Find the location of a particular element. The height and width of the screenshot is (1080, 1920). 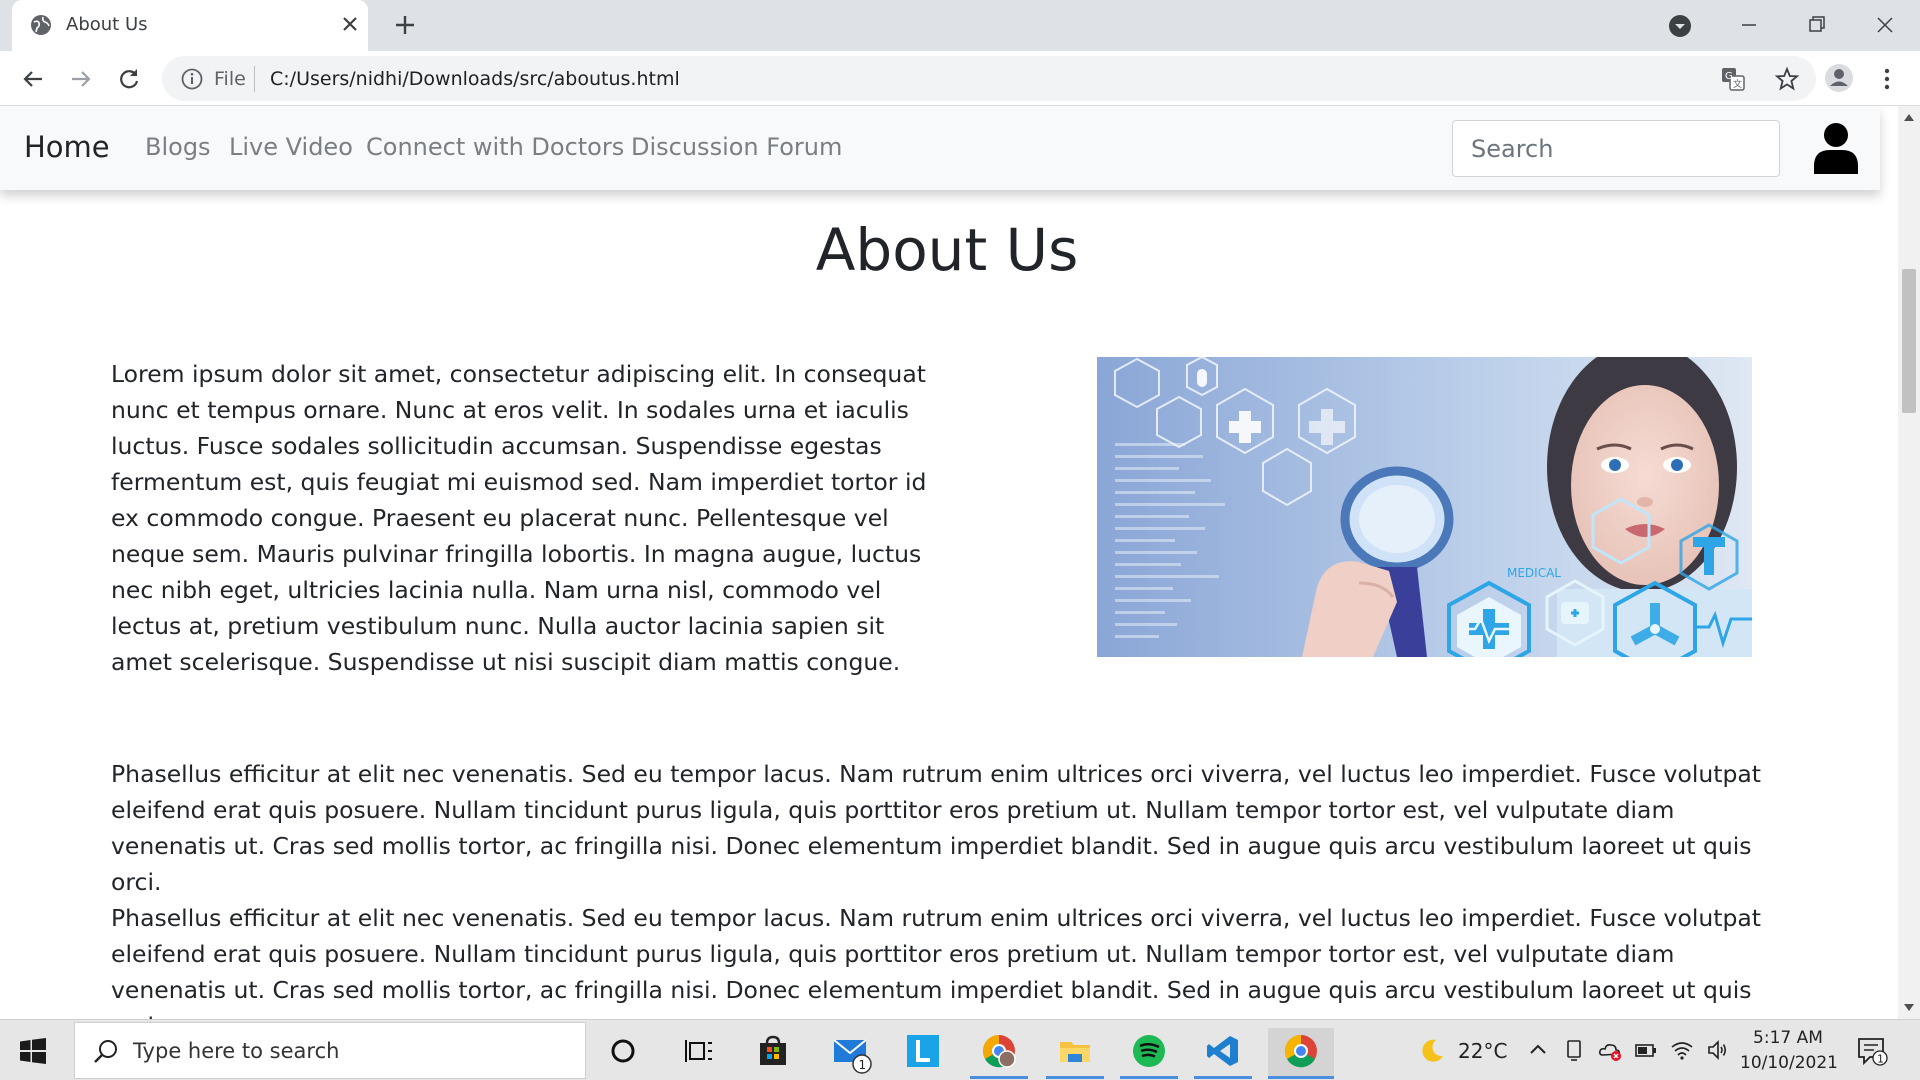

tab-title: About Us is located at coordinates (107, 24).